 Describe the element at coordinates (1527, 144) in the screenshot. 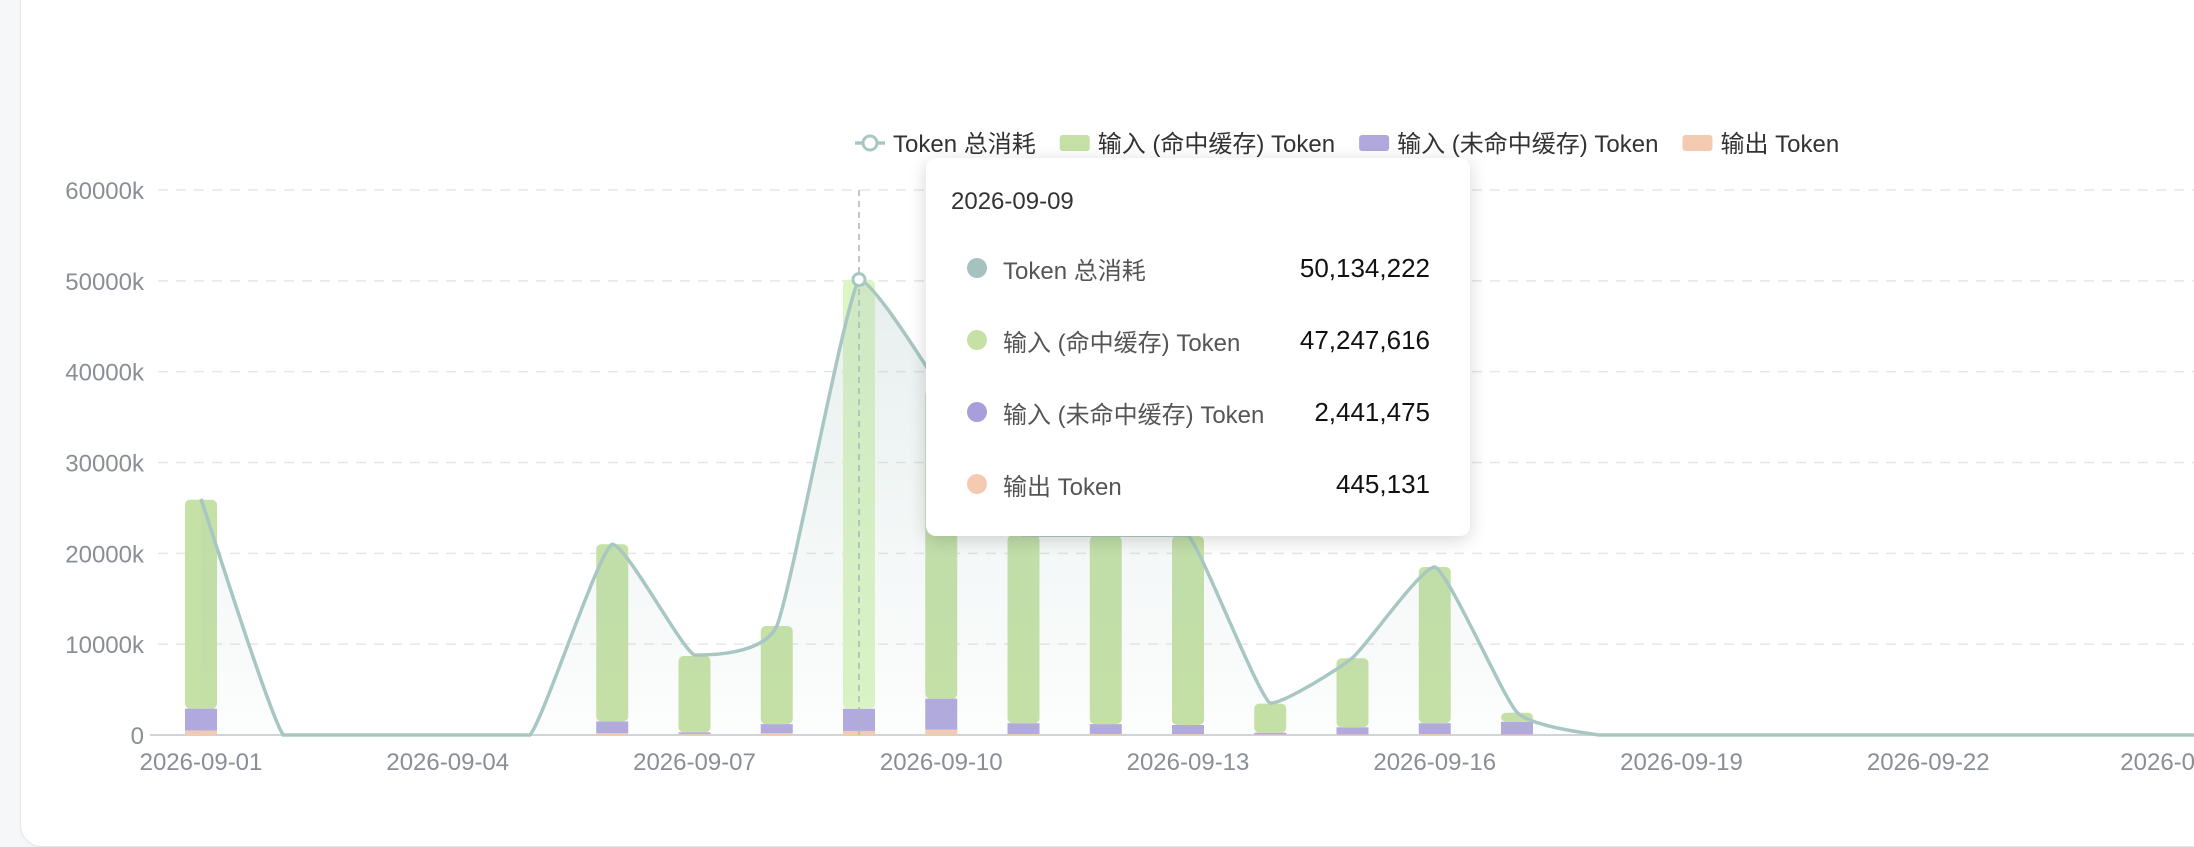

I see `legend-label: 输入 (未命中缓存) Token` at that location.